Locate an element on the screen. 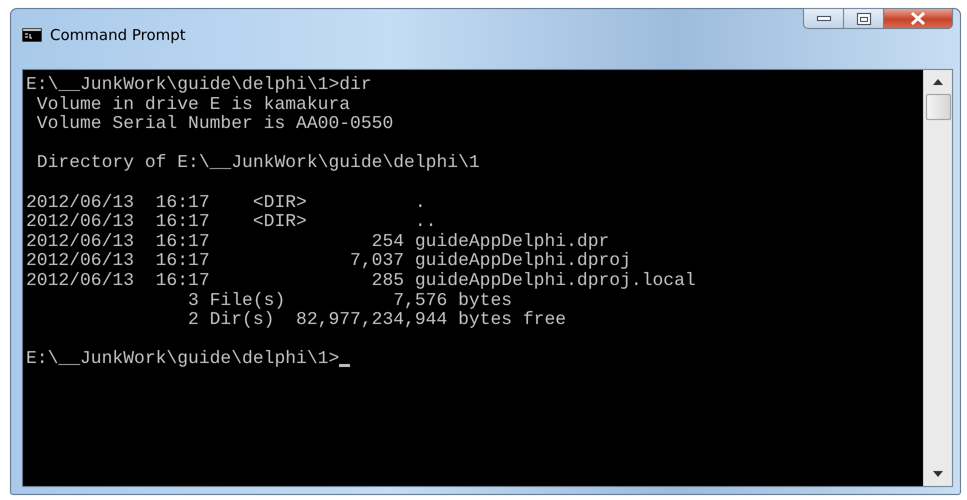  maximize-button is located at coordinates (864, 18).